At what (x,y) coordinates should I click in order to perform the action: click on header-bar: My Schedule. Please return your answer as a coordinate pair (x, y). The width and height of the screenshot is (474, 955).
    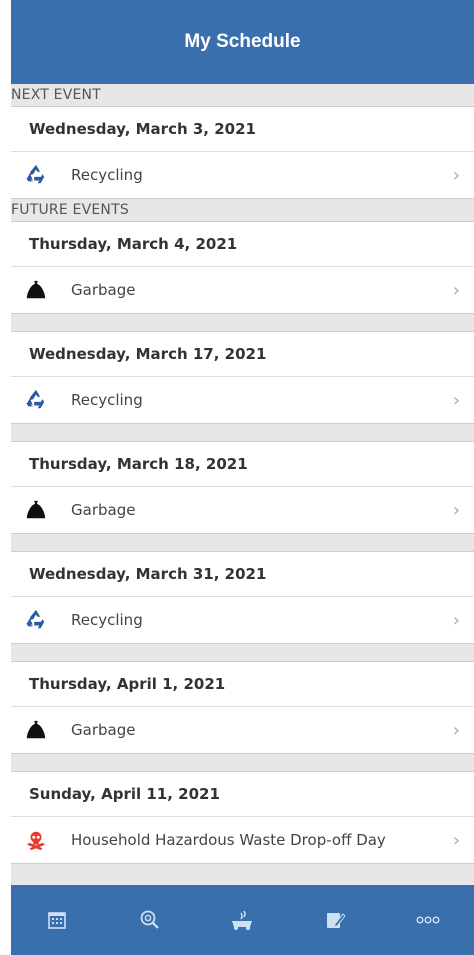
    Looking at the image, I should click on (242, 42).